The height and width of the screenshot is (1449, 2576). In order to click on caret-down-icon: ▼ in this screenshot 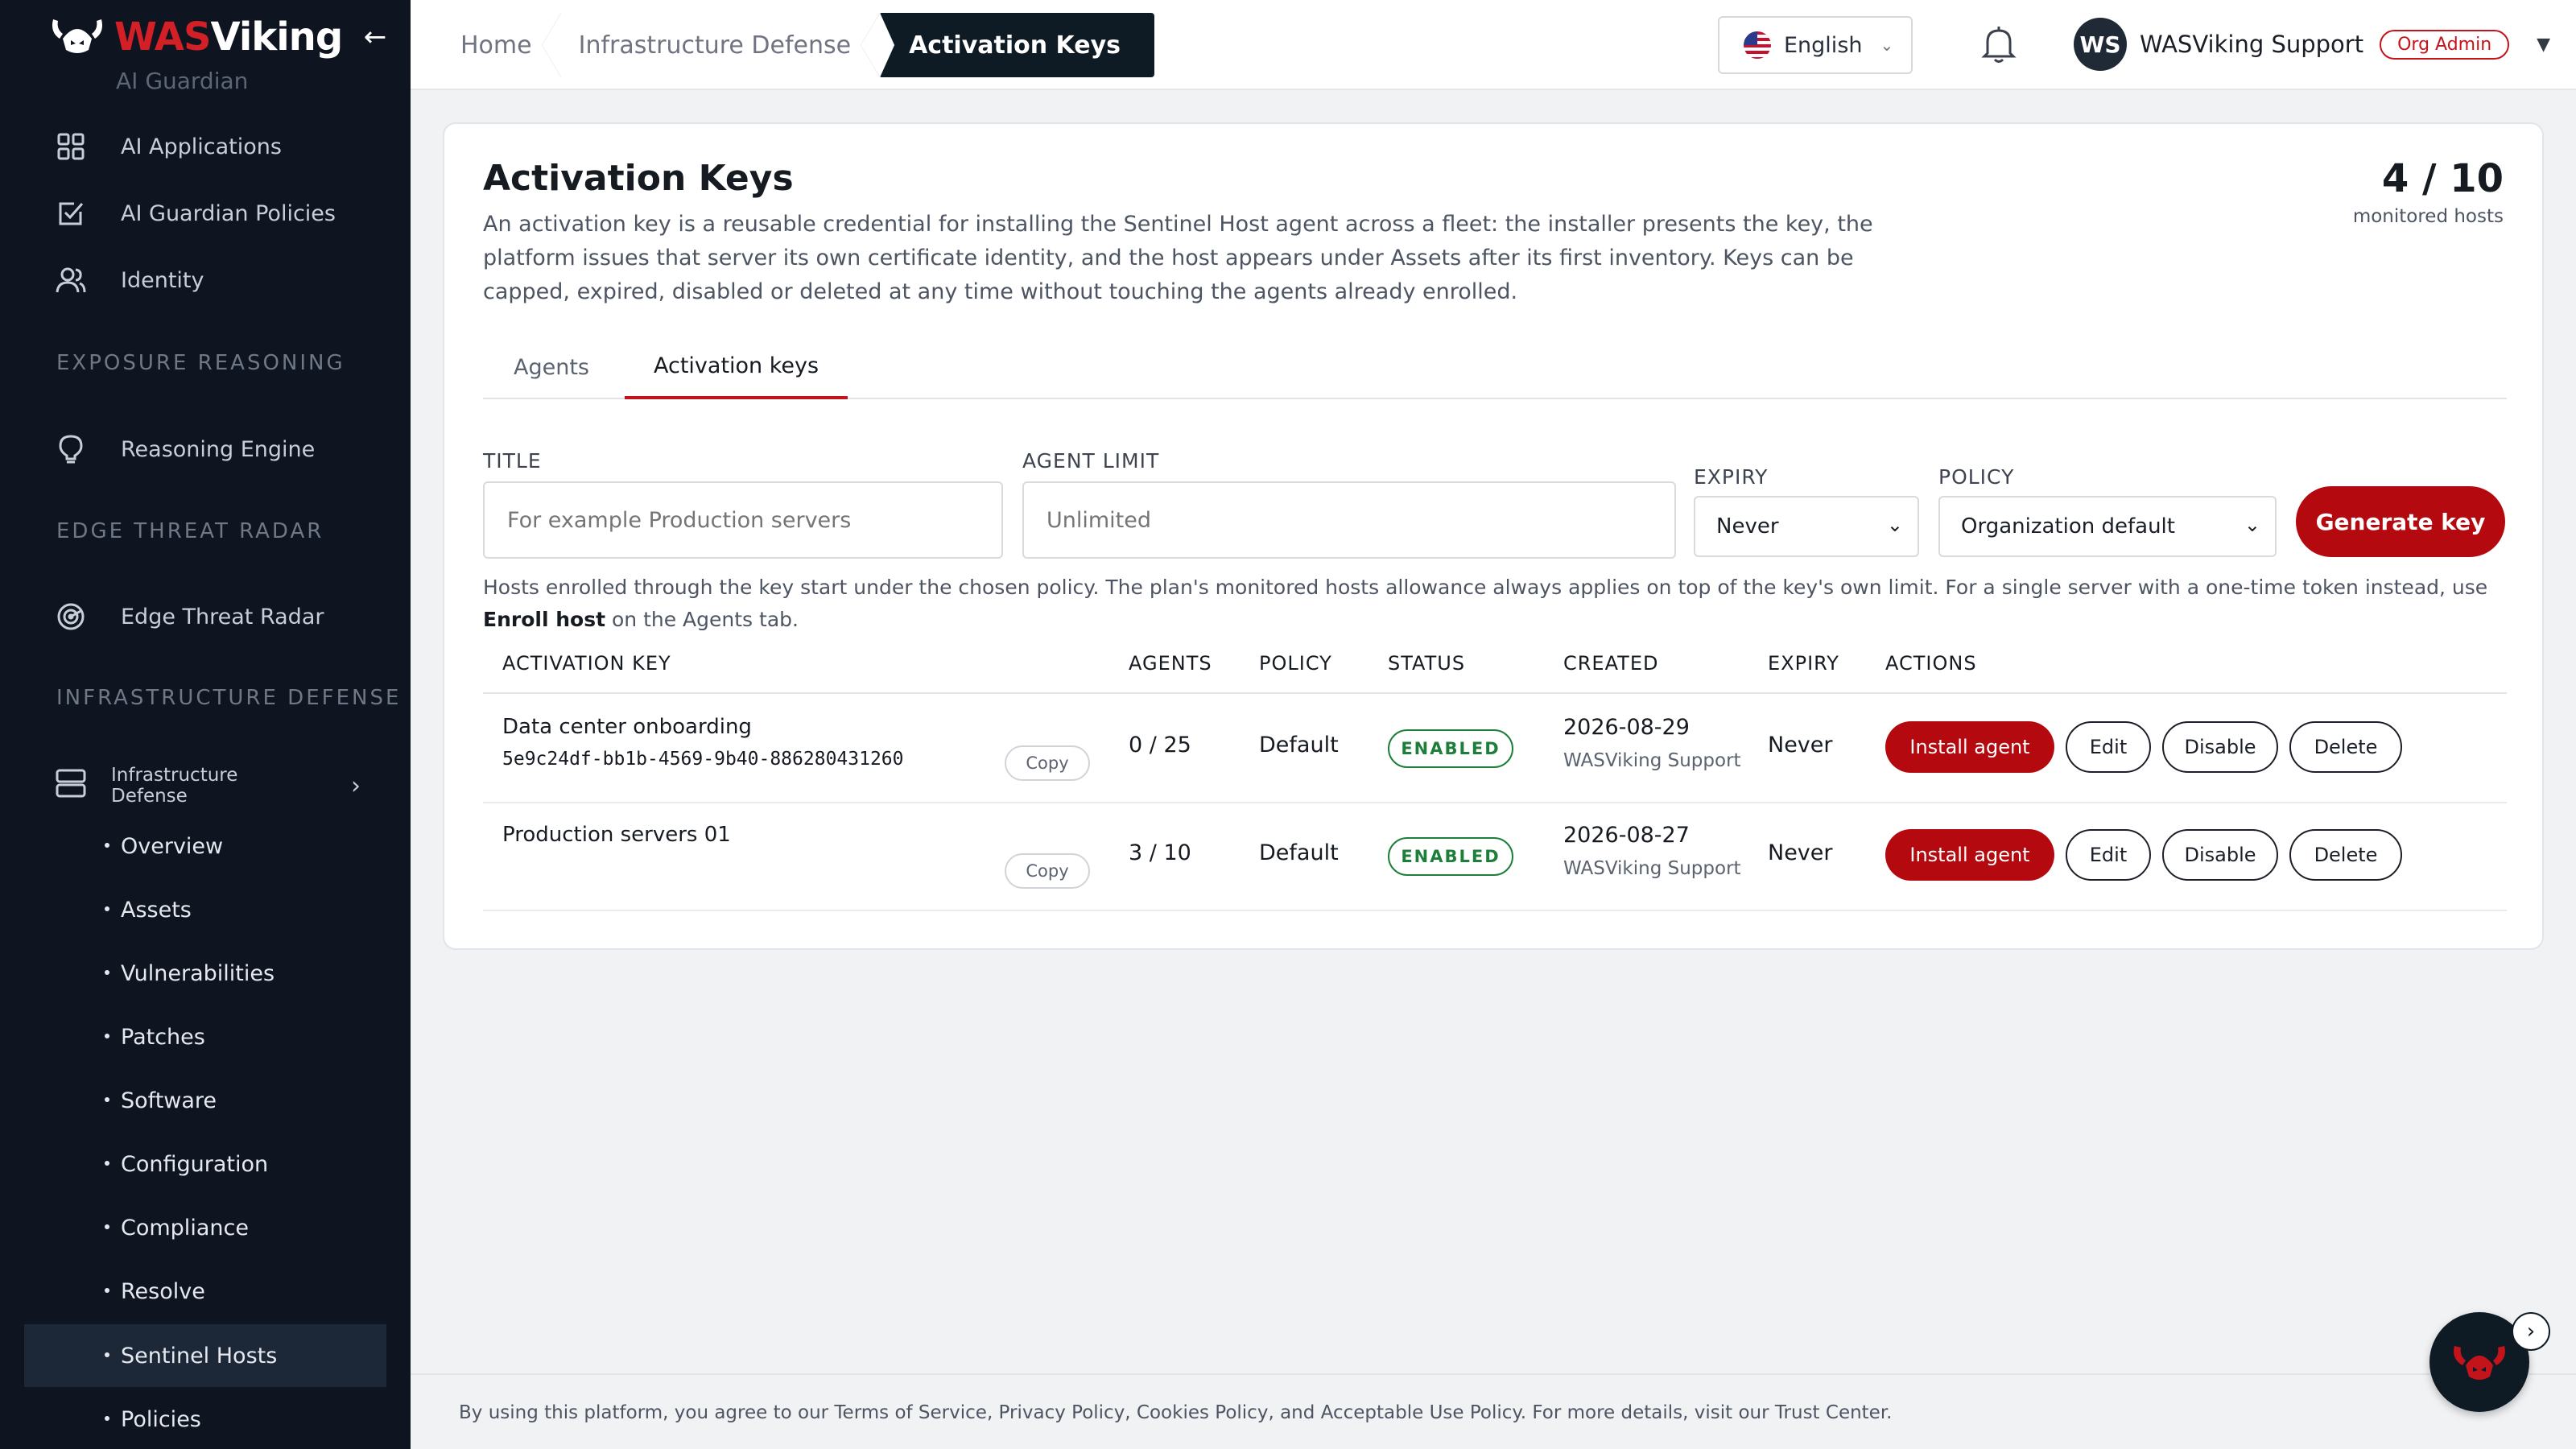, I will do `click(2544, 44)`.